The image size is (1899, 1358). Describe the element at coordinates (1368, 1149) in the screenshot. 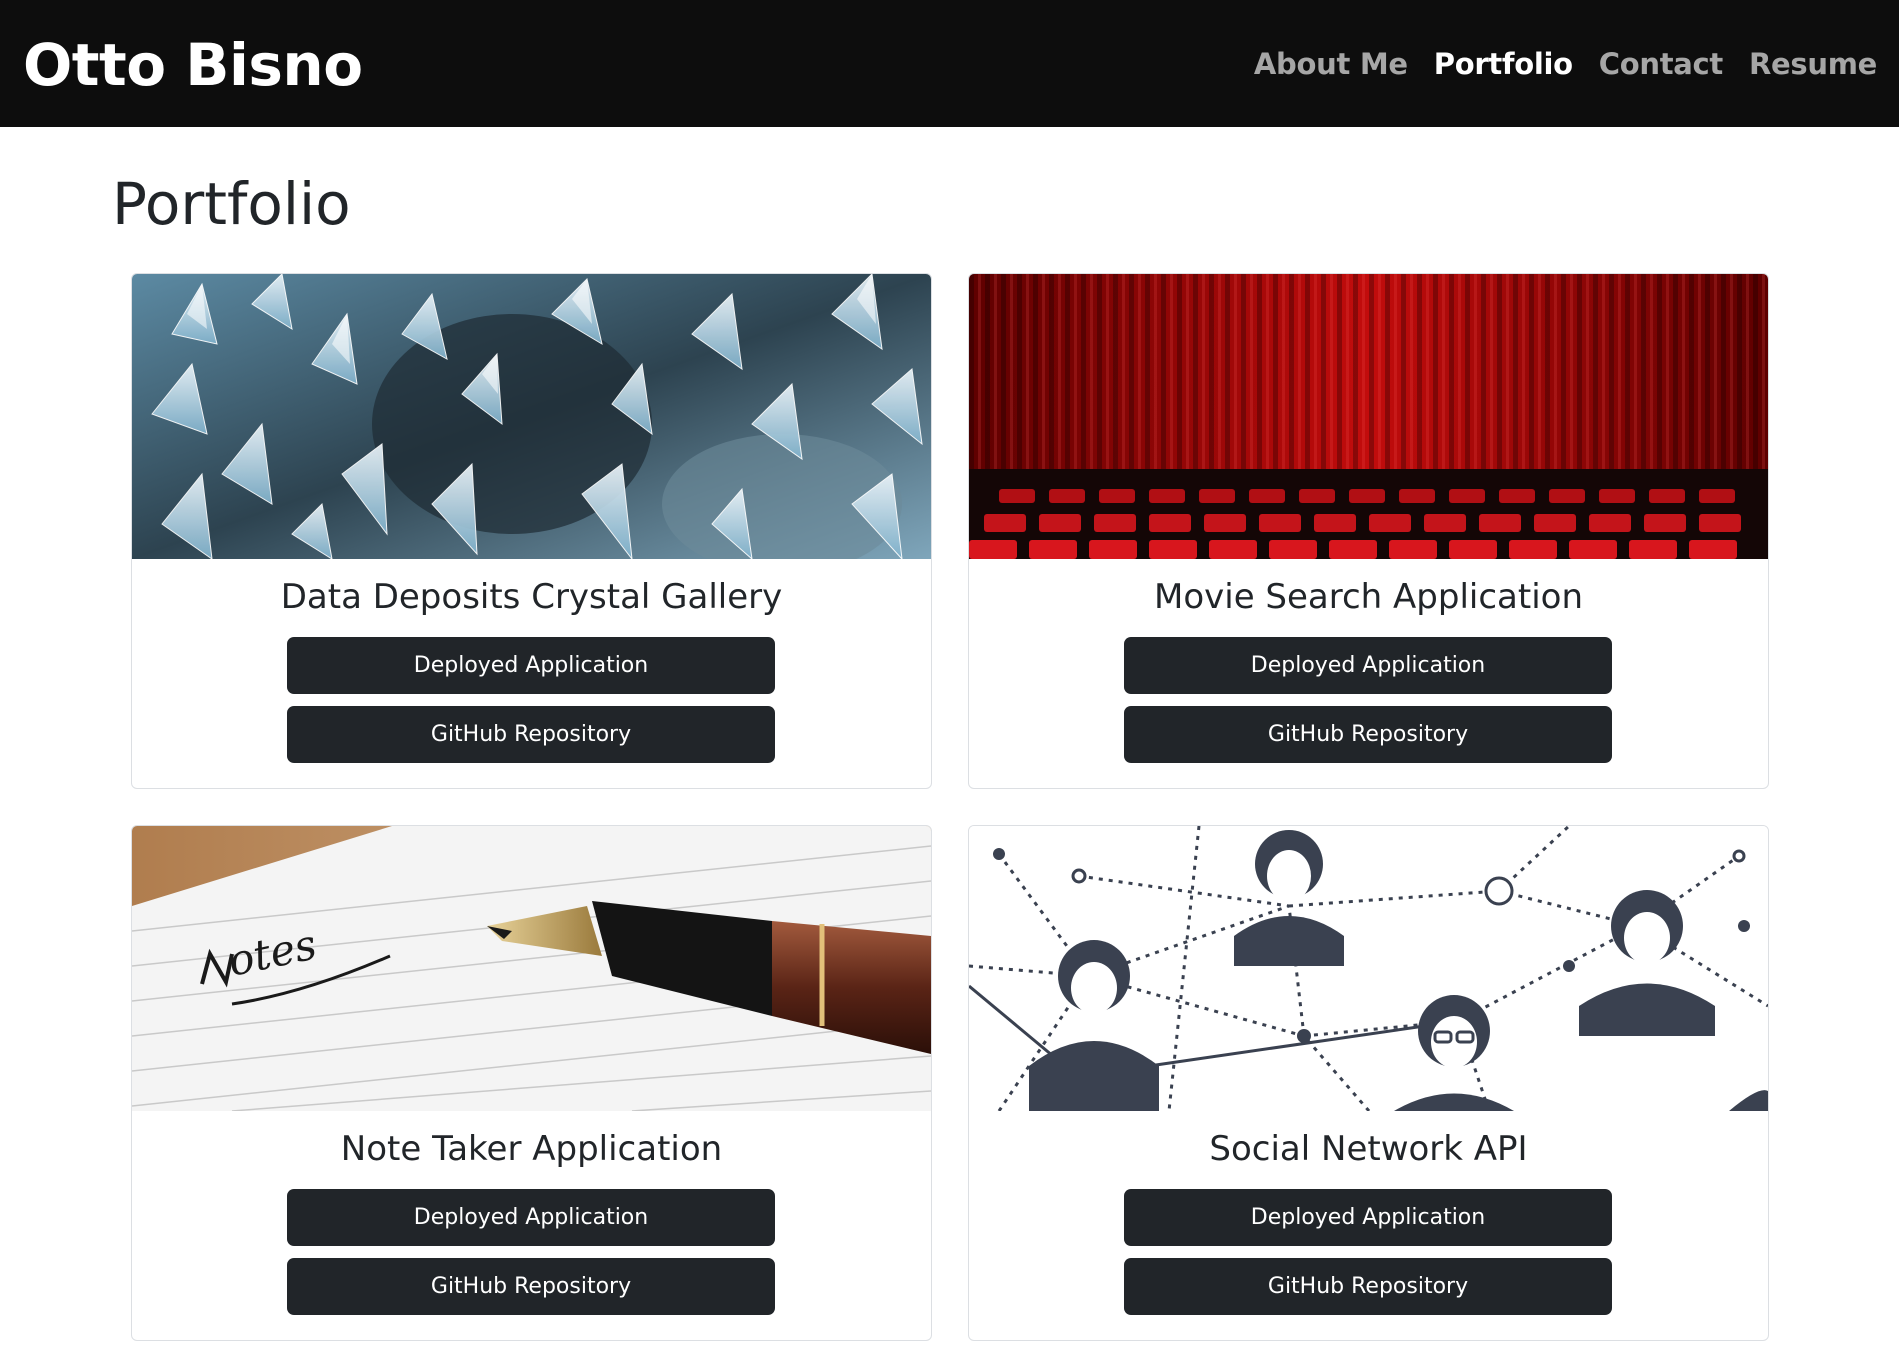

I see `project-title: Social Network API` at that location.